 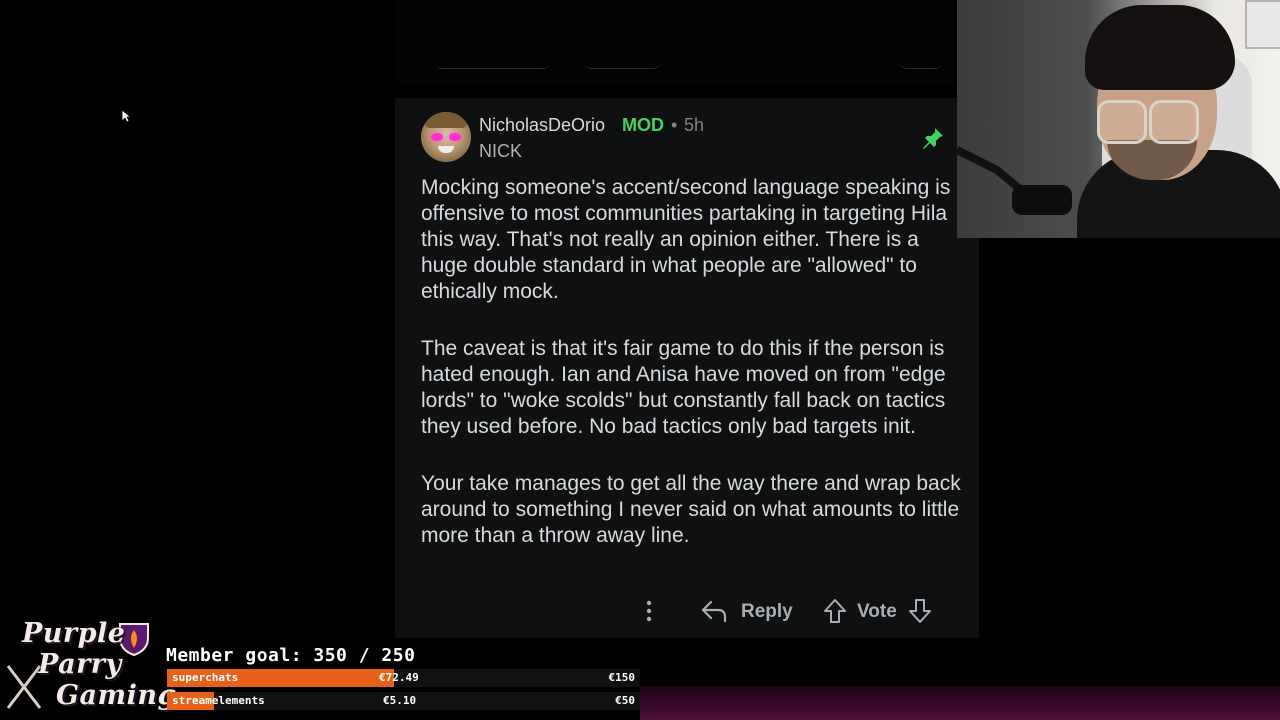 I want to click on downvote-arrow-icon, so click(x=920, y=611).